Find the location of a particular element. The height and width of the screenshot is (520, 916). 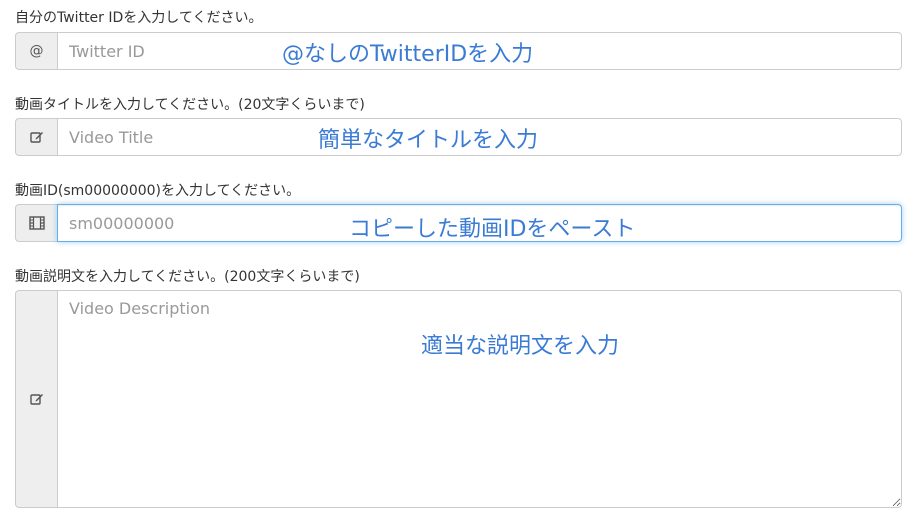

video-id-label: 動画ID(sm00000000)を入力してください。 is located at coordinates (158, 191).